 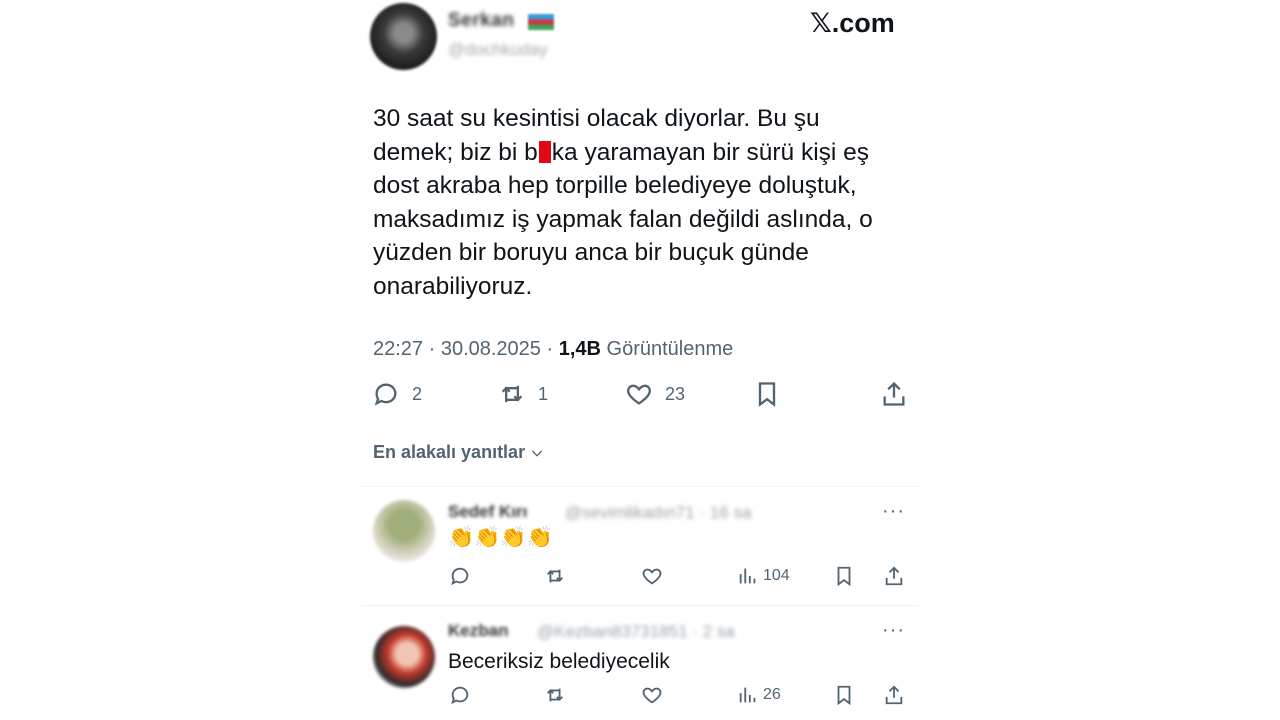 I want to click on like-count: 23, so click(x=675, y=393).